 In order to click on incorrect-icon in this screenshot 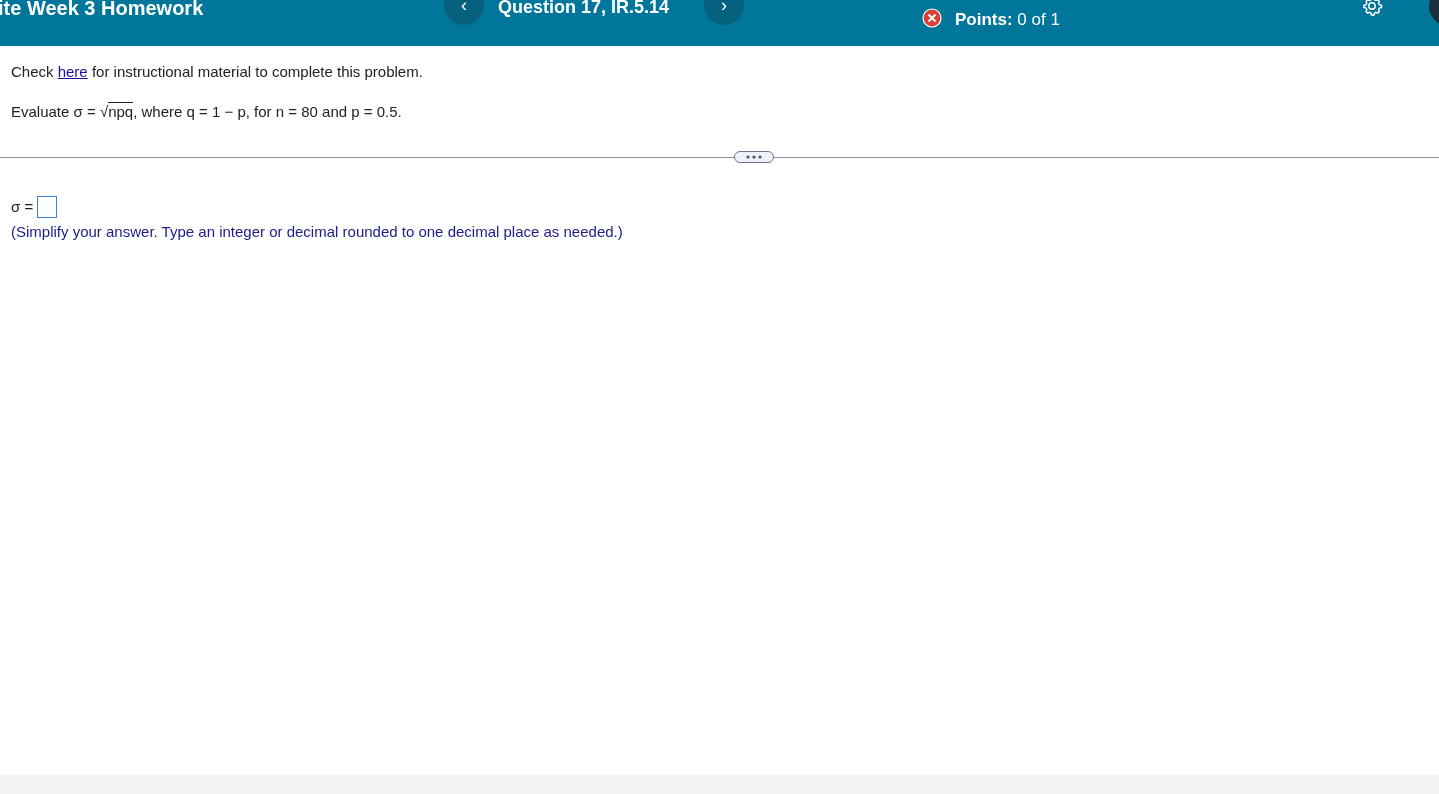, I will do `click(932, 18)`.